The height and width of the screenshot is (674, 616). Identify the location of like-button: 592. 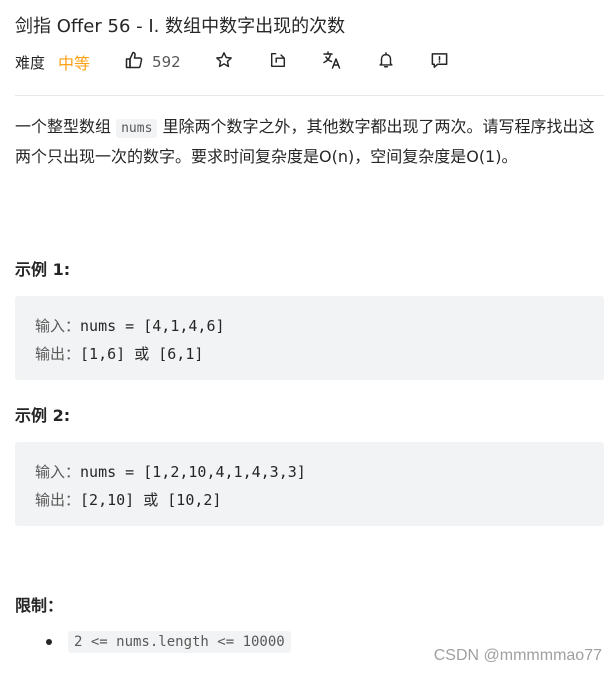
(152, 62).